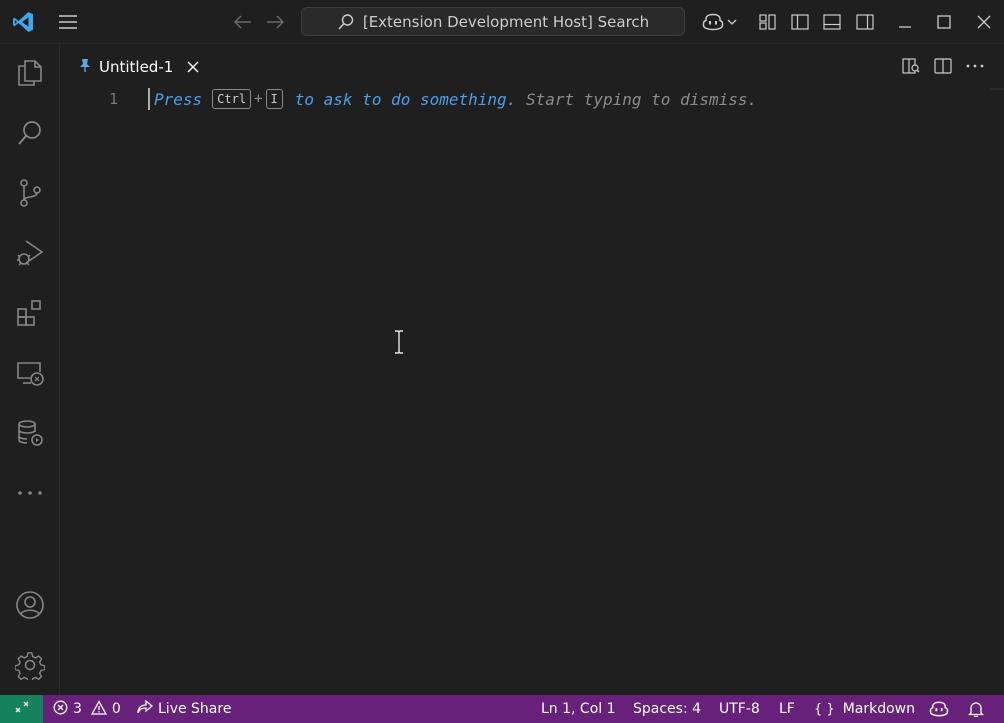 This screenshot has width=1004, height=723. I want to click on activity-bar, so click(30, 369).